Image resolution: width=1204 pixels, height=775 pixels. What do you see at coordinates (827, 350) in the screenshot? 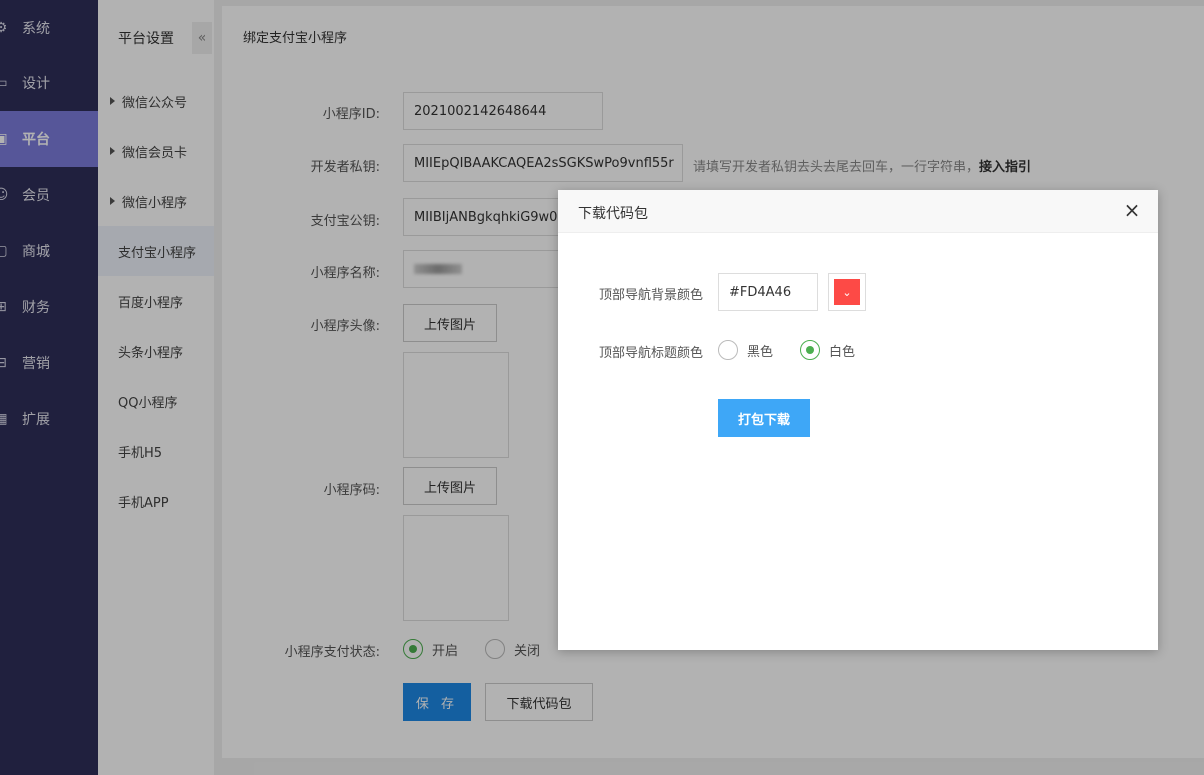
I see `title-color-white-radio: 白色` at bounding box center [827, 350].